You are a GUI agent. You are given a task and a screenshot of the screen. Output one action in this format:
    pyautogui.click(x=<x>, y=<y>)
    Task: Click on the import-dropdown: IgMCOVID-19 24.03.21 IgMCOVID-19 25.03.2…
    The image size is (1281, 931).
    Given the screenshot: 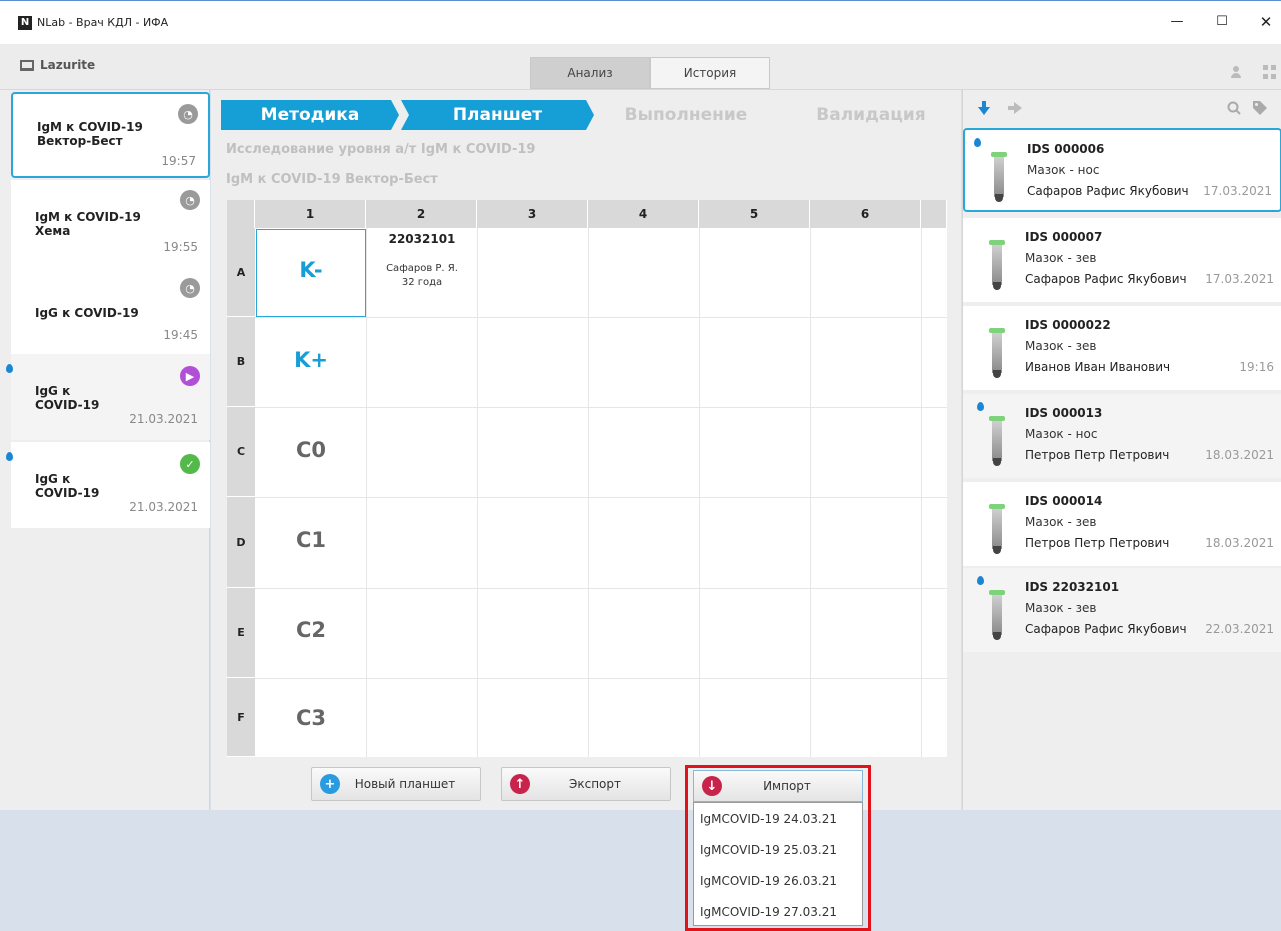 What is the action you would take?
    pyautogui.click(x=778, y=864)
    